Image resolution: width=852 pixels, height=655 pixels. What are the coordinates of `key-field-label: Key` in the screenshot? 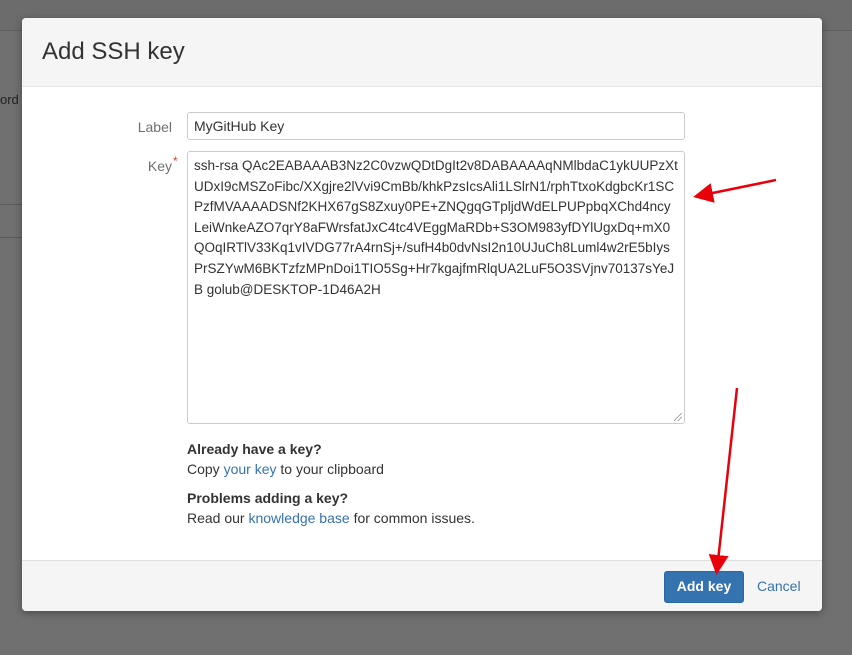 It's located at (159, 166).